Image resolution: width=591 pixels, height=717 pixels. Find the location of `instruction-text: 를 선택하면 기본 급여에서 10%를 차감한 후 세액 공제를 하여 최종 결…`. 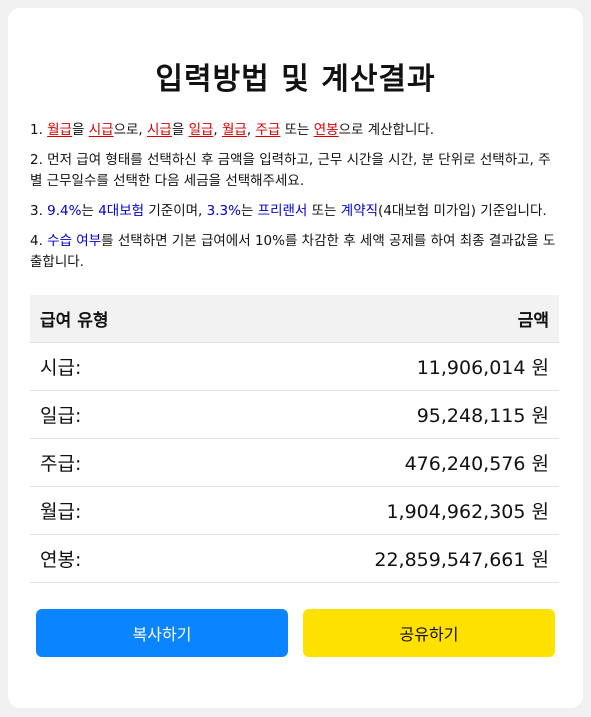

instruction-text: 를 선택하면 기본 급여에서 10%를 차감한 후 세액 공제를 하여 최종 결… is located at coordinates (293, 251).